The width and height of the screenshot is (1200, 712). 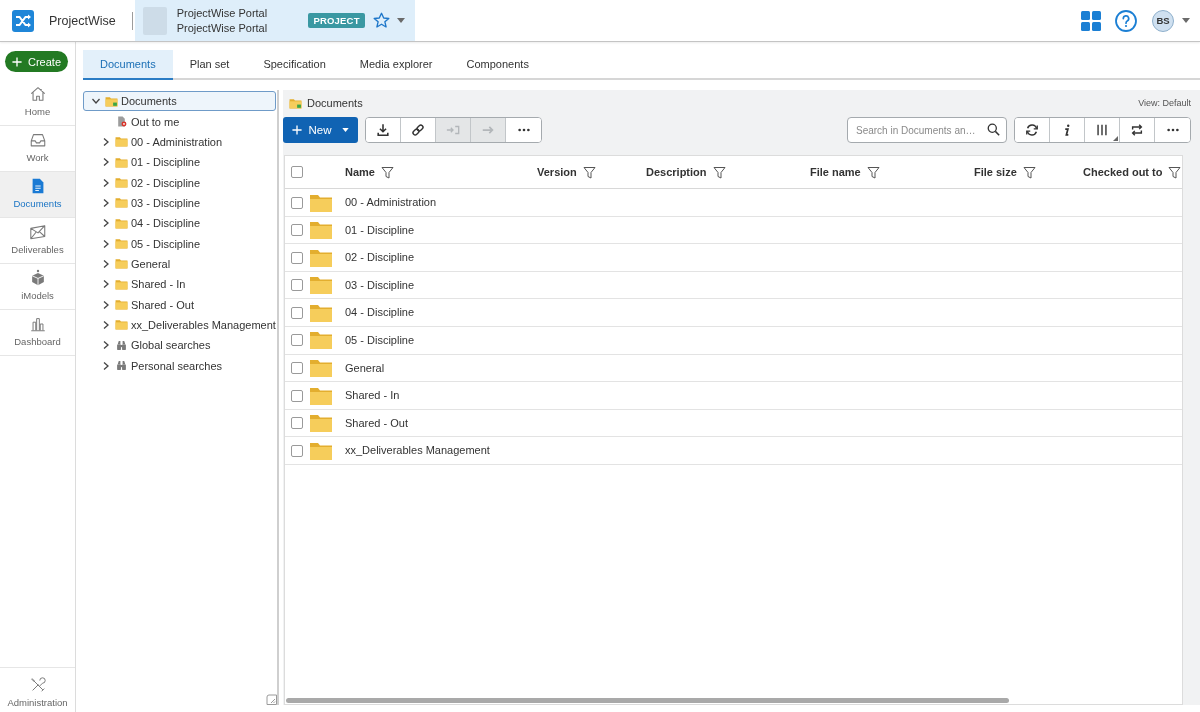 What do you see at coordinates (37, 140) in the screenshot?
I see `inbox-icon` at bounding box center [37, 140].